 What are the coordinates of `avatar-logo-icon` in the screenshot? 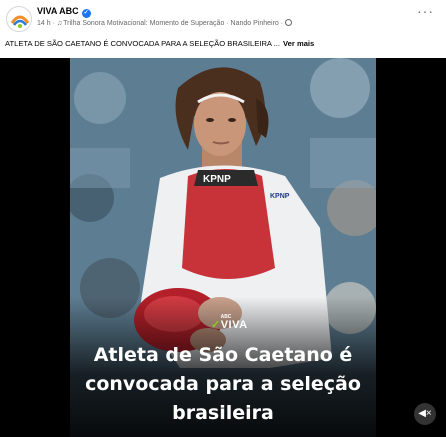 It's located at (19, 19).